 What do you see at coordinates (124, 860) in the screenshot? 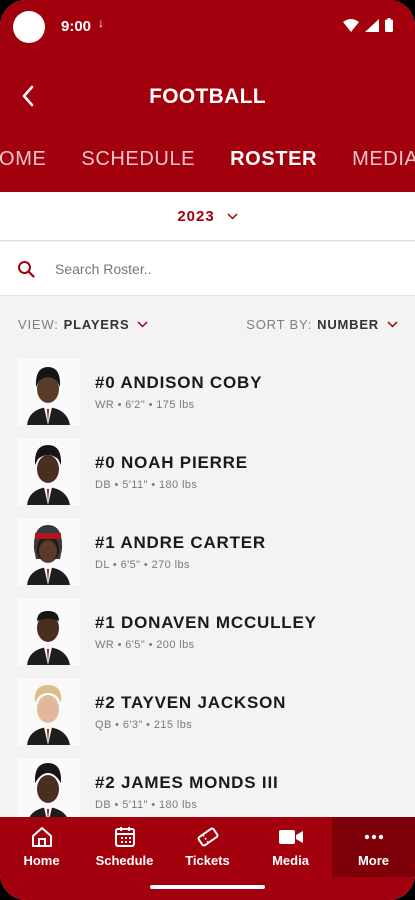
I see `nav-schedule-label: Schedule` at bounding box center [124, 860].